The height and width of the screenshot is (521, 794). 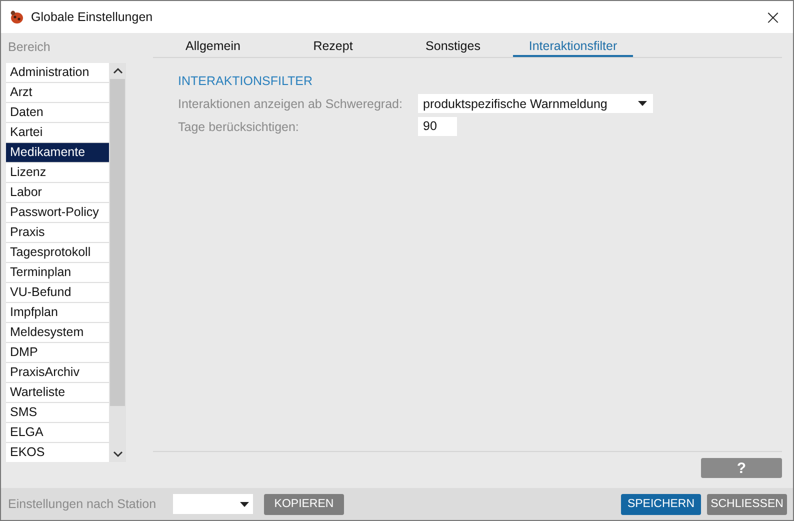 What do you see at coordinates (747, 504) in the screenshot?
I see `close-button: SCHLIESSEN` at bounding box center [747, 504].